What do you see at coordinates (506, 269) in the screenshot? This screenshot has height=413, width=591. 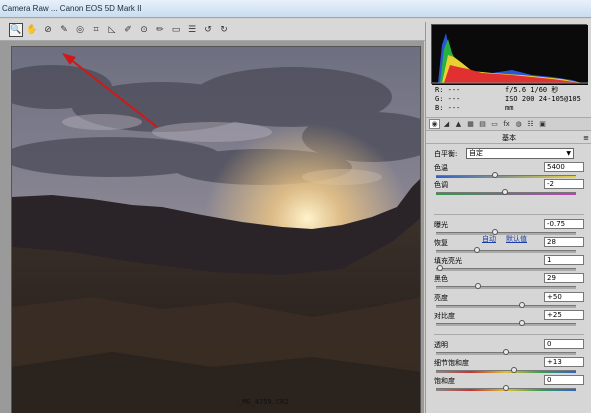 I see `fill-light-slider-track` at bounding box center [506, 269].